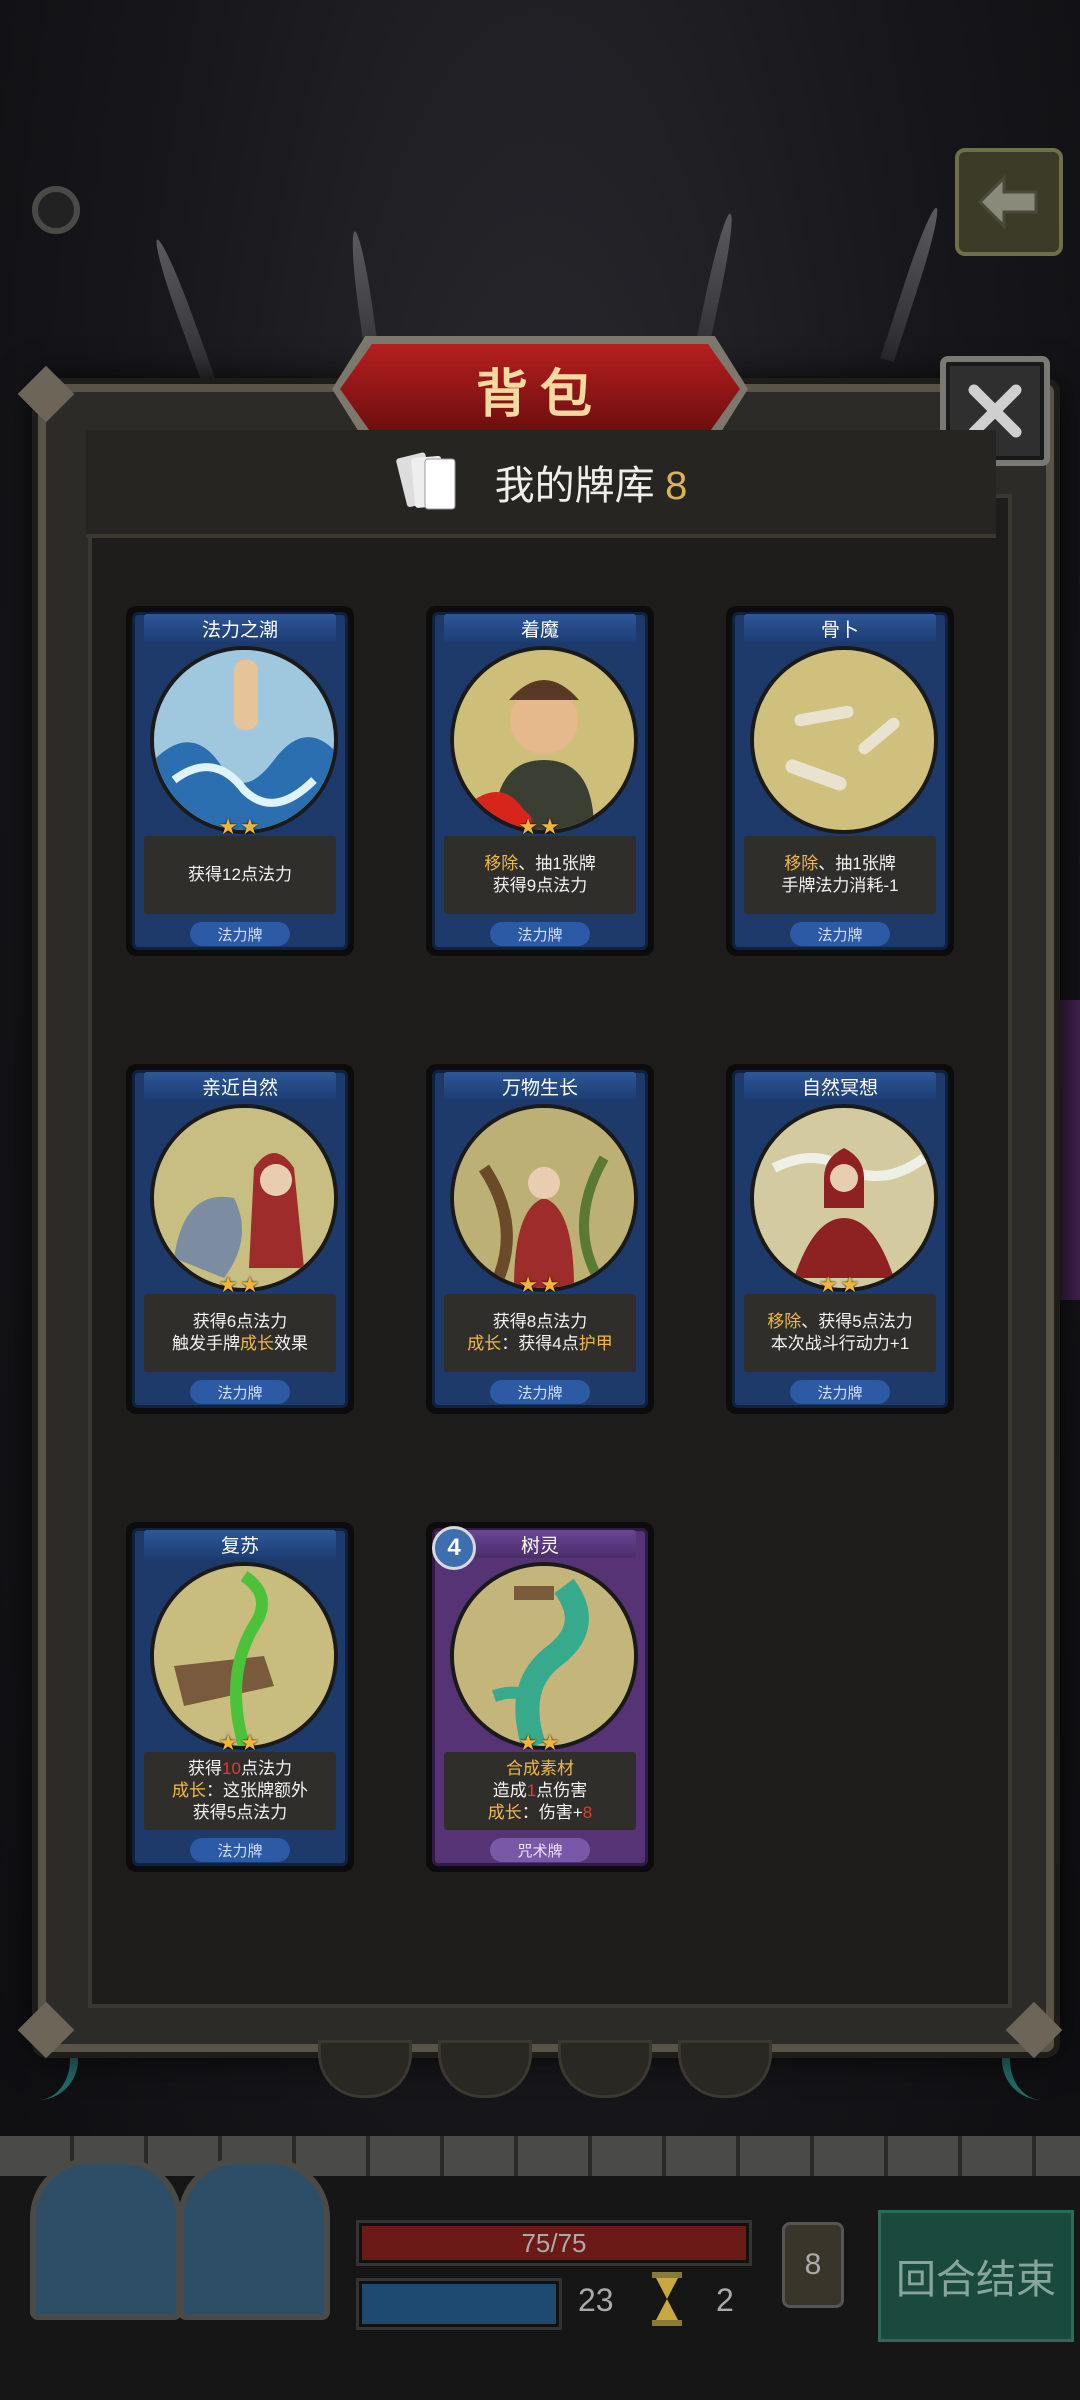  I want to click on card-name: 亲近自然, so click(240, 1086).